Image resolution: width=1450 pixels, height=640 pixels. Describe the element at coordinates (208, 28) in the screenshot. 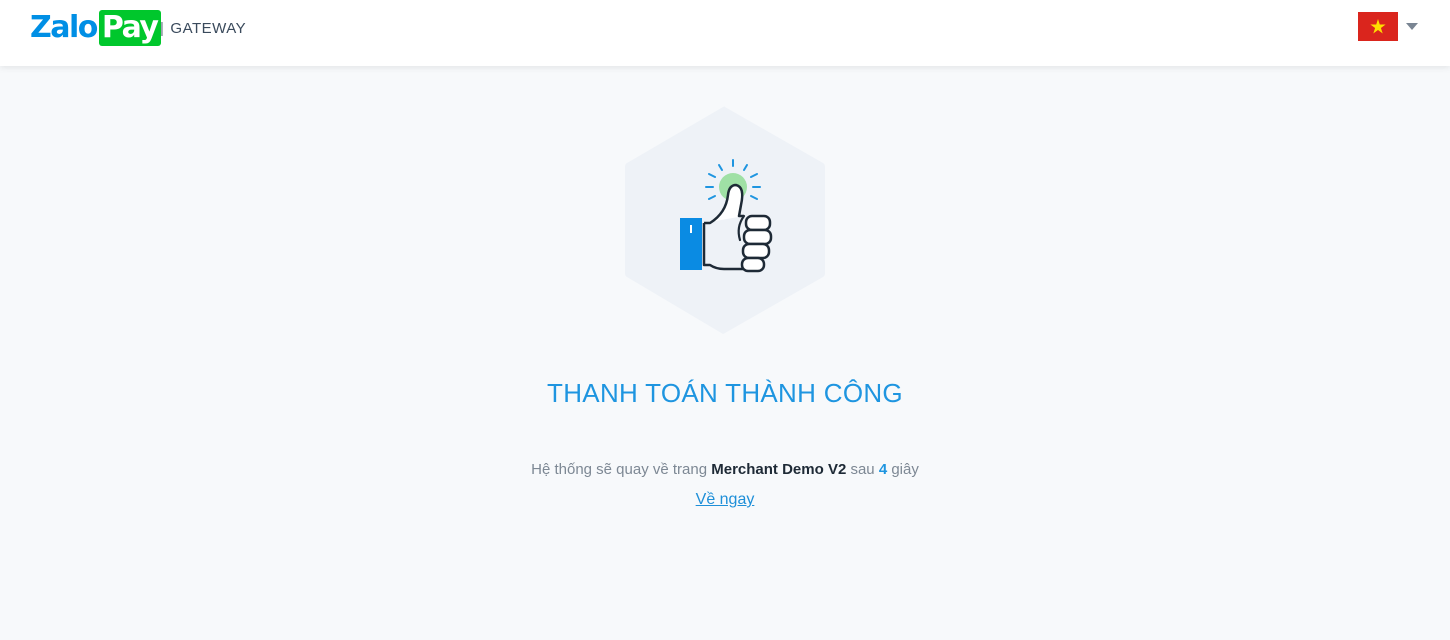

I see `gateway-text: GATEWAY` at that location.